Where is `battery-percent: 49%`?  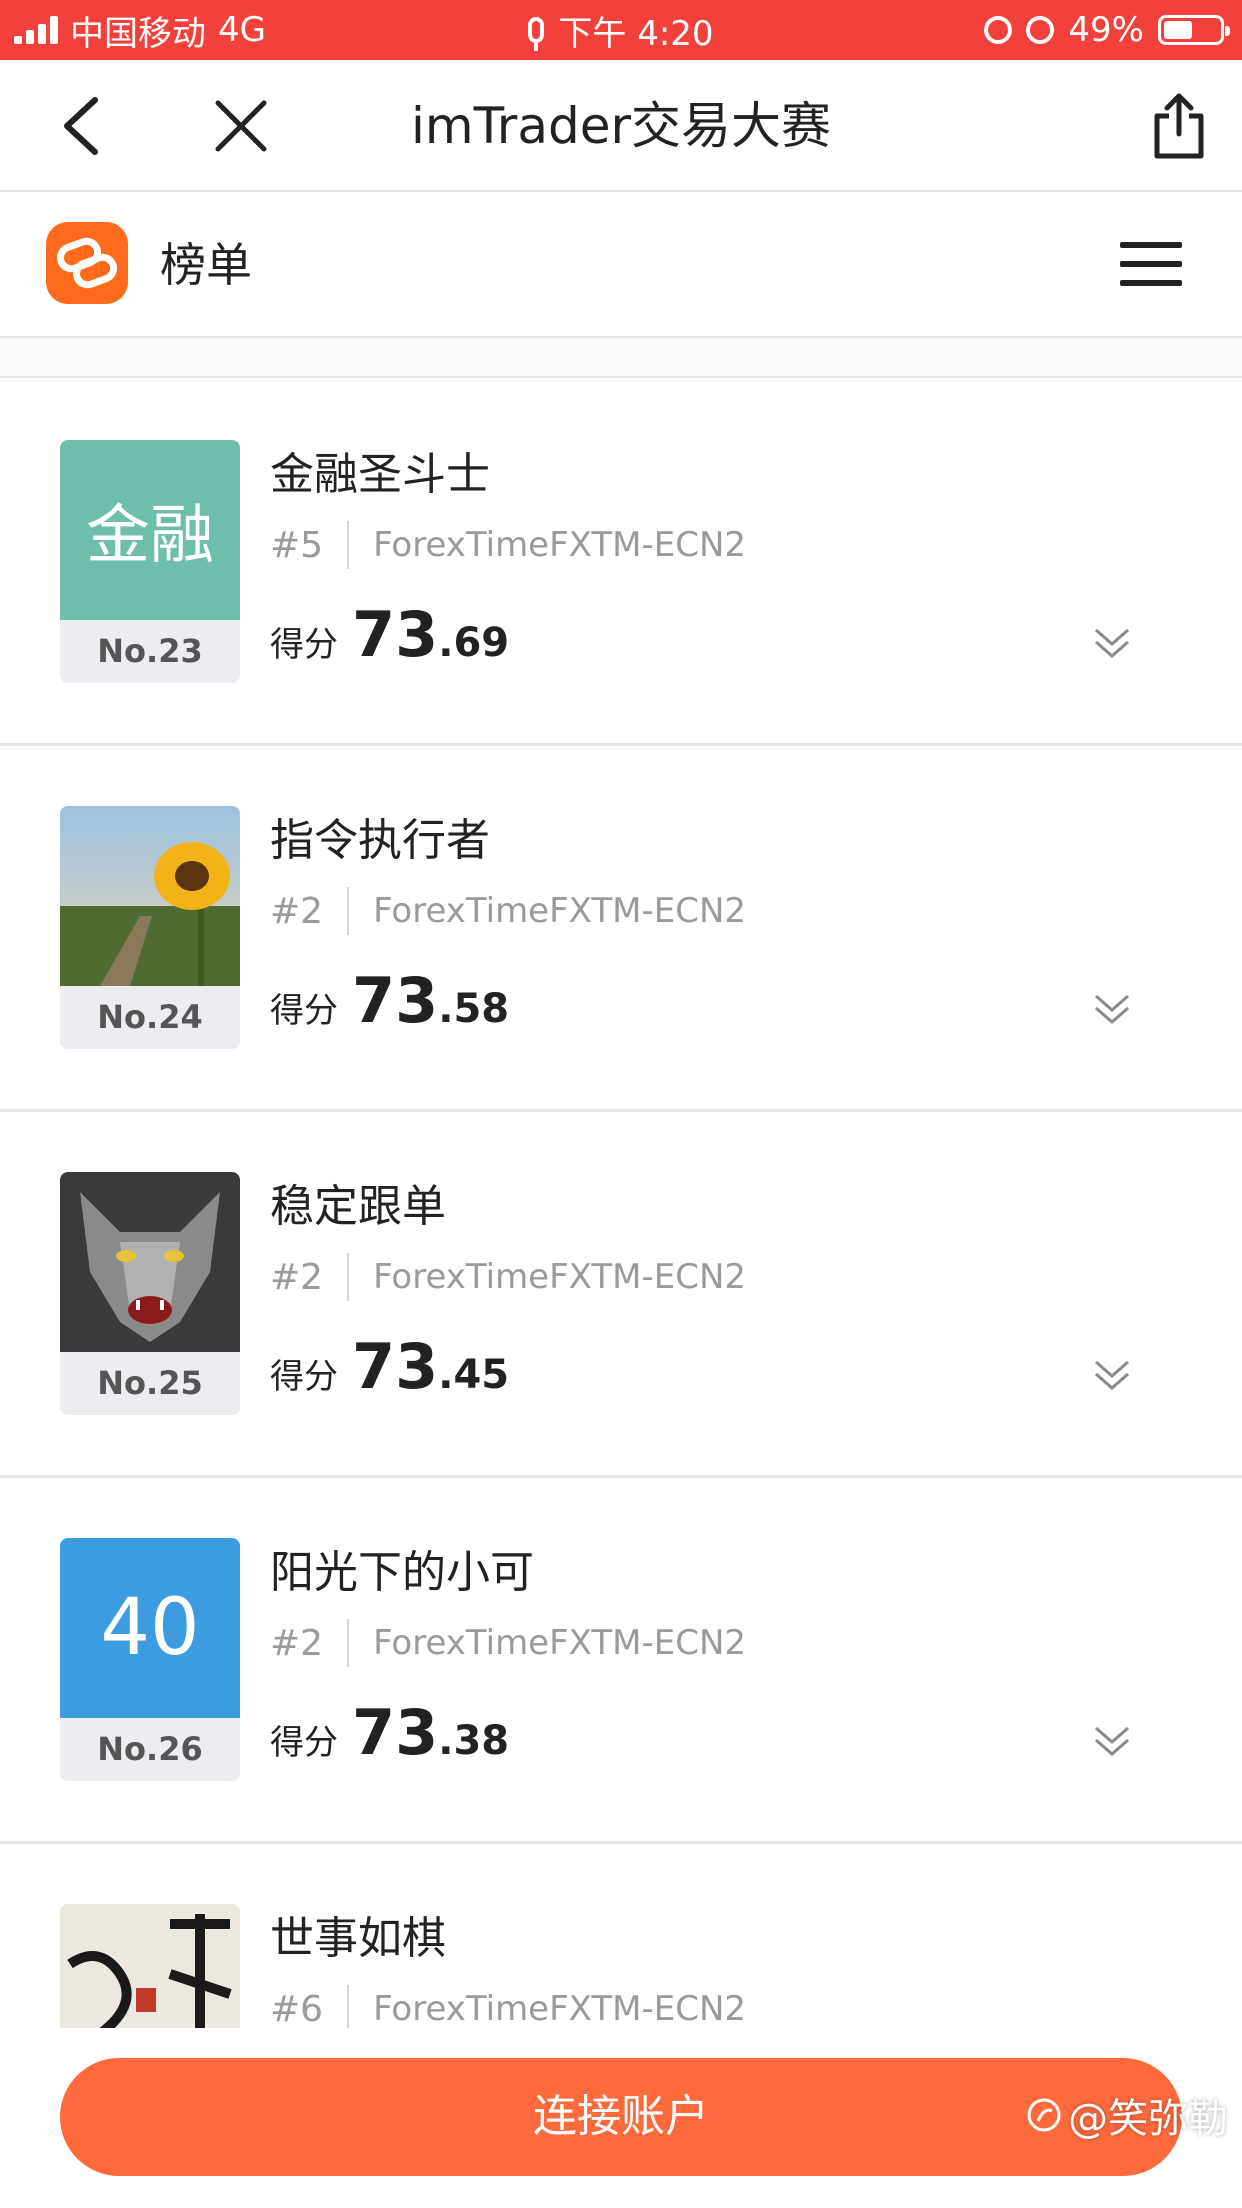
battery-percent: 49% is located at coordinates (1106, 30).